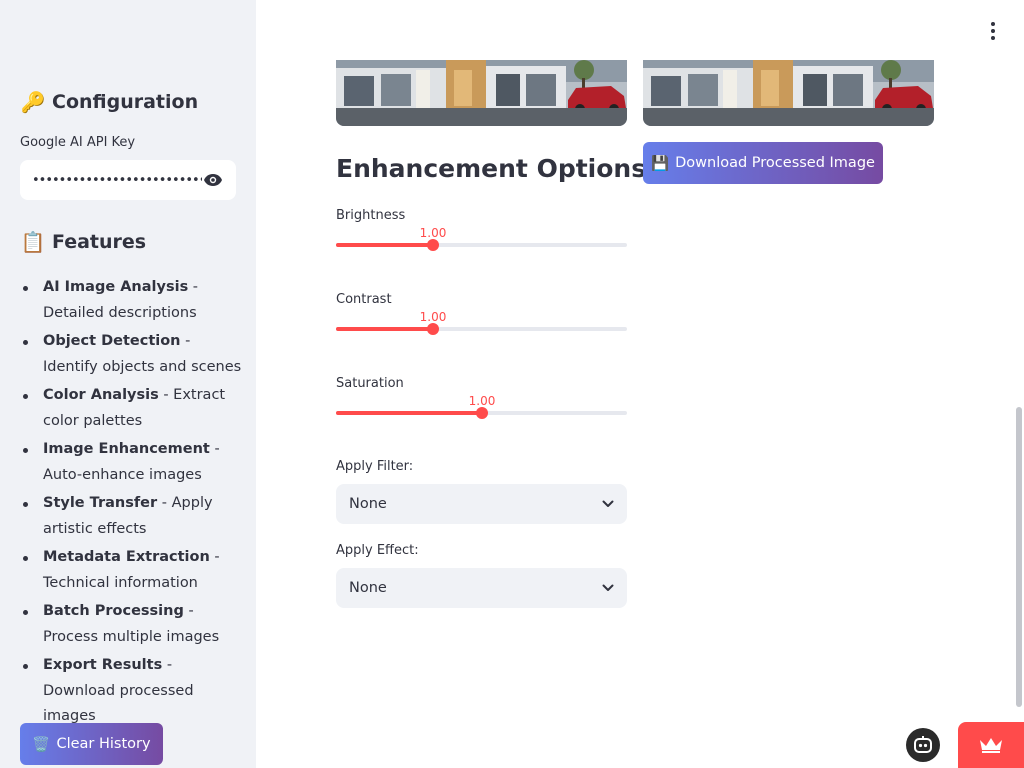 The width and height of the screenshot is (1024, 768). Describe the element at coordinates (100, 503) in the screenshot. I see `feature-name: Style Transfer` at that location.